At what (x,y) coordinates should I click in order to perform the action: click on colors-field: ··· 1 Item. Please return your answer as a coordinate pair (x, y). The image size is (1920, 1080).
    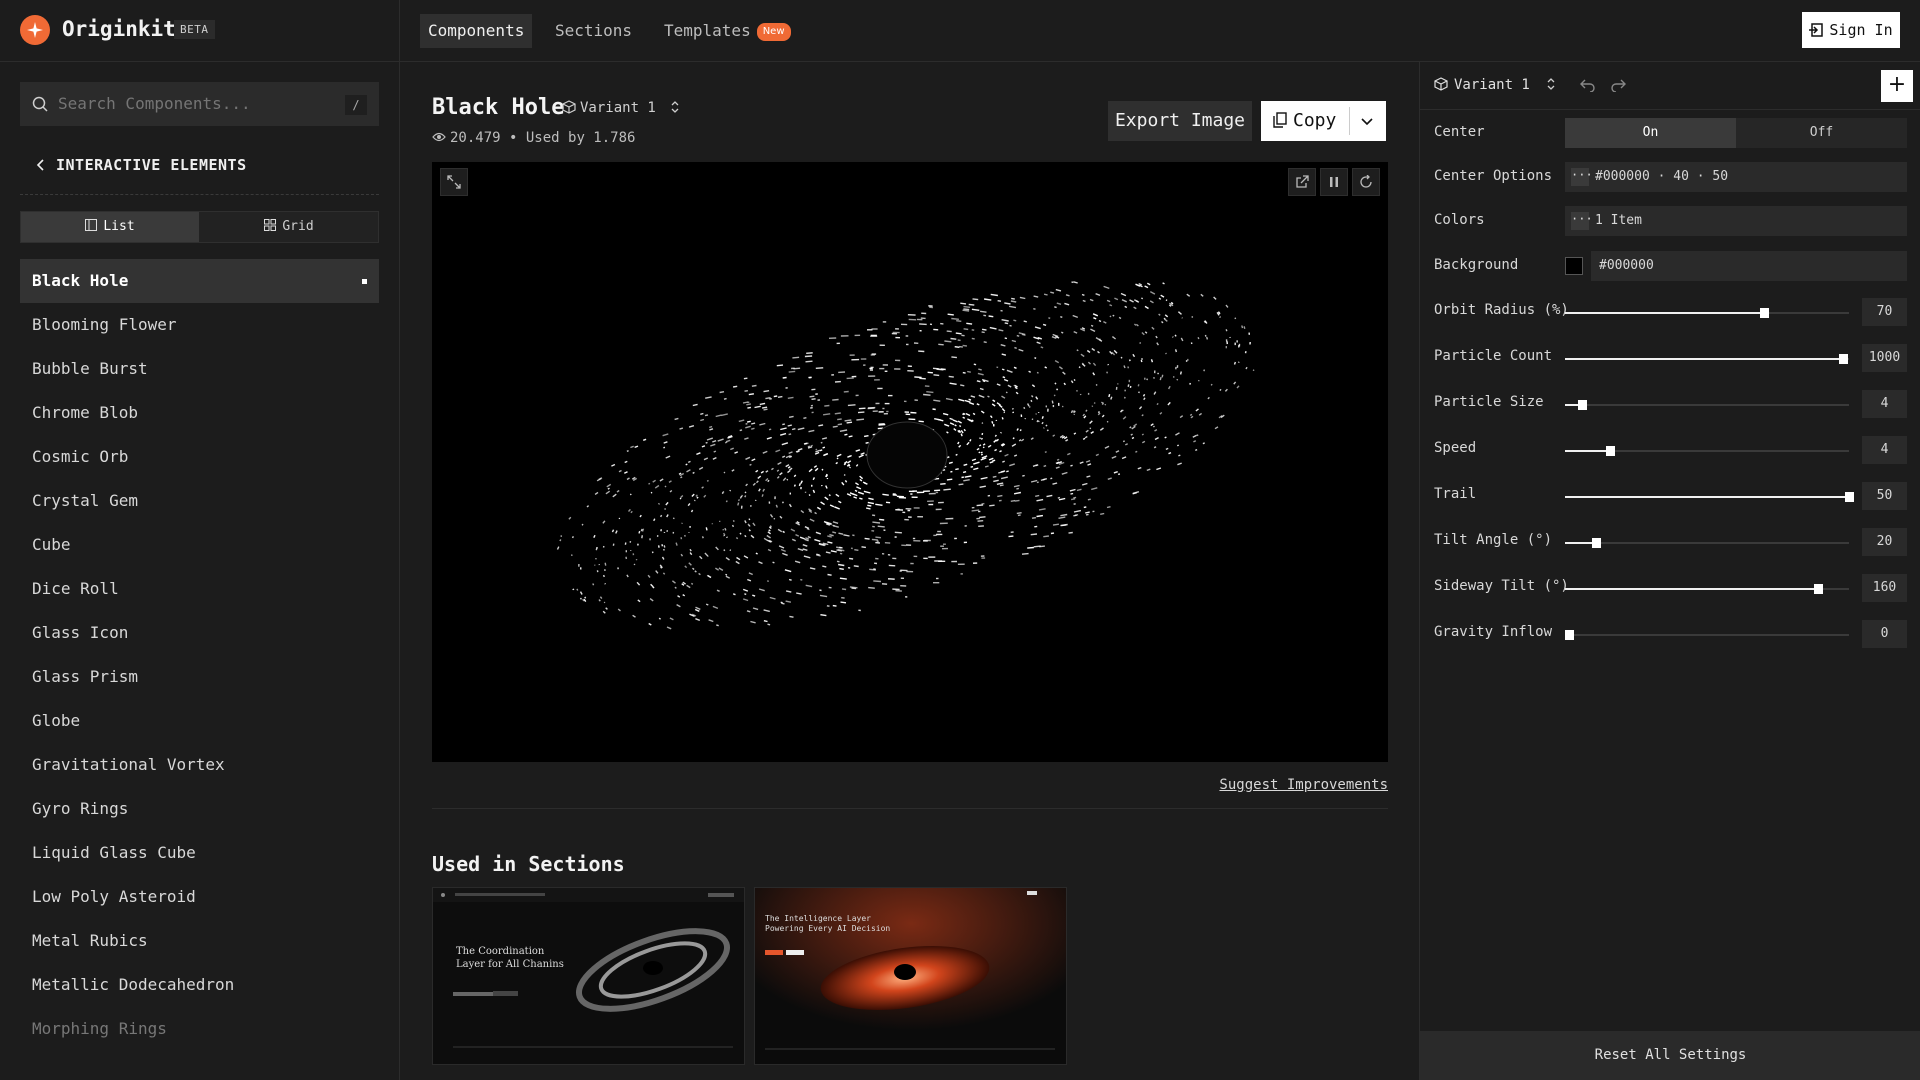
    Looking at the image, I should click on (1736, 221).